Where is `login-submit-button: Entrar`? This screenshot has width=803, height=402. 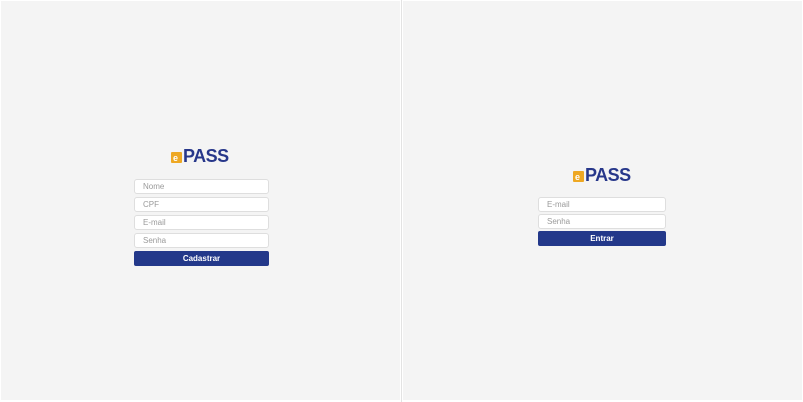
login-submit-button: Entrar is located at coordinates (602, 238).